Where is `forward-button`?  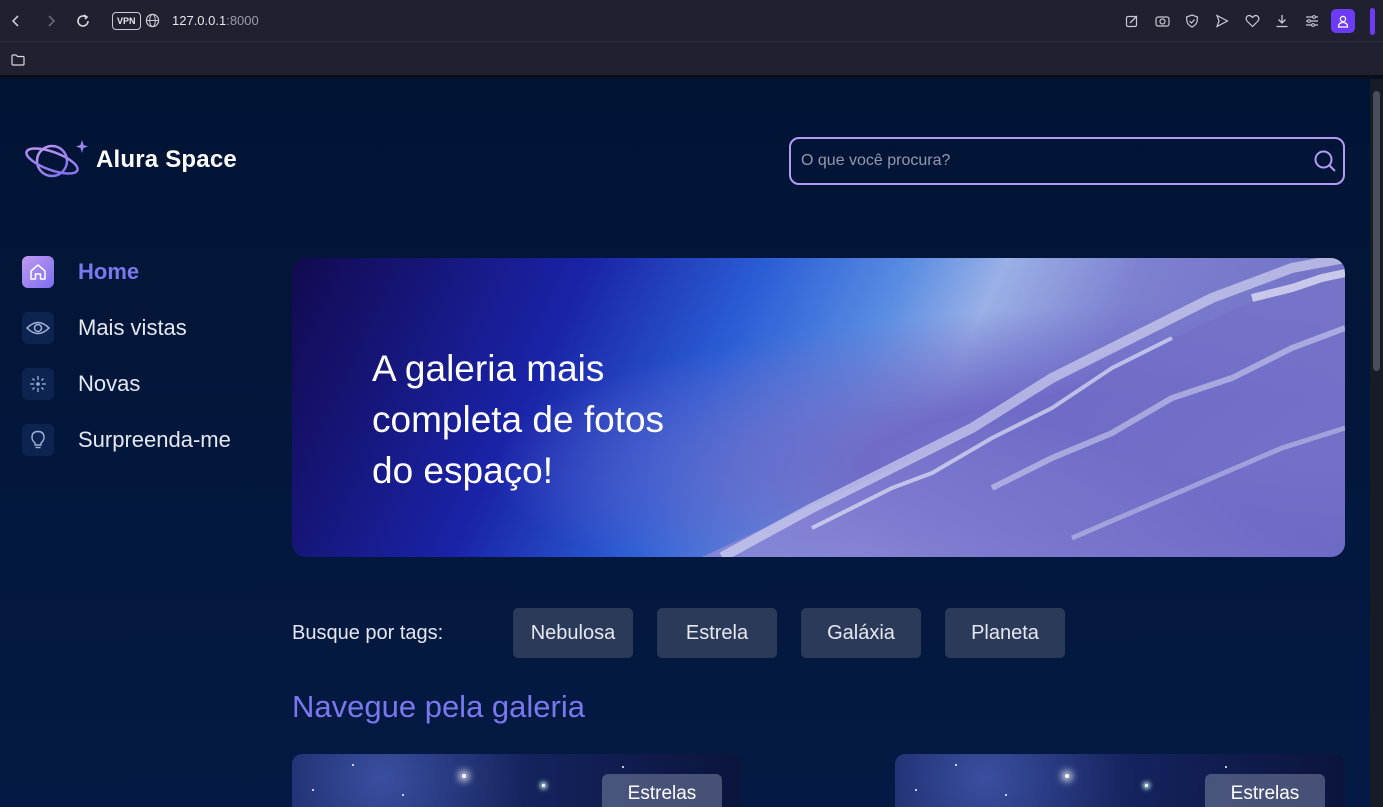 forward-button is located at coordinates (51, 21).